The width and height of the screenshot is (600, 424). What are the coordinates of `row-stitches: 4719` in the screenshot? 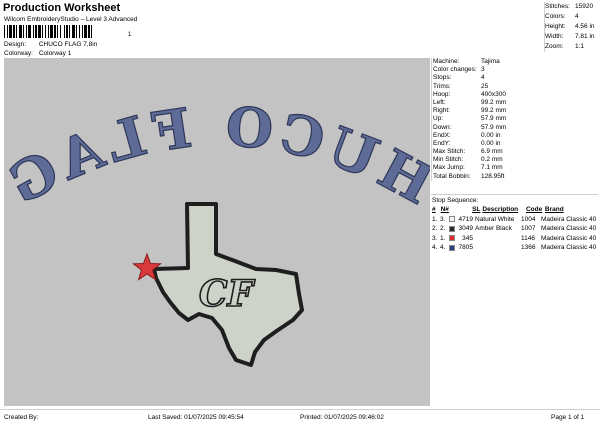 It's located at (465, 219).